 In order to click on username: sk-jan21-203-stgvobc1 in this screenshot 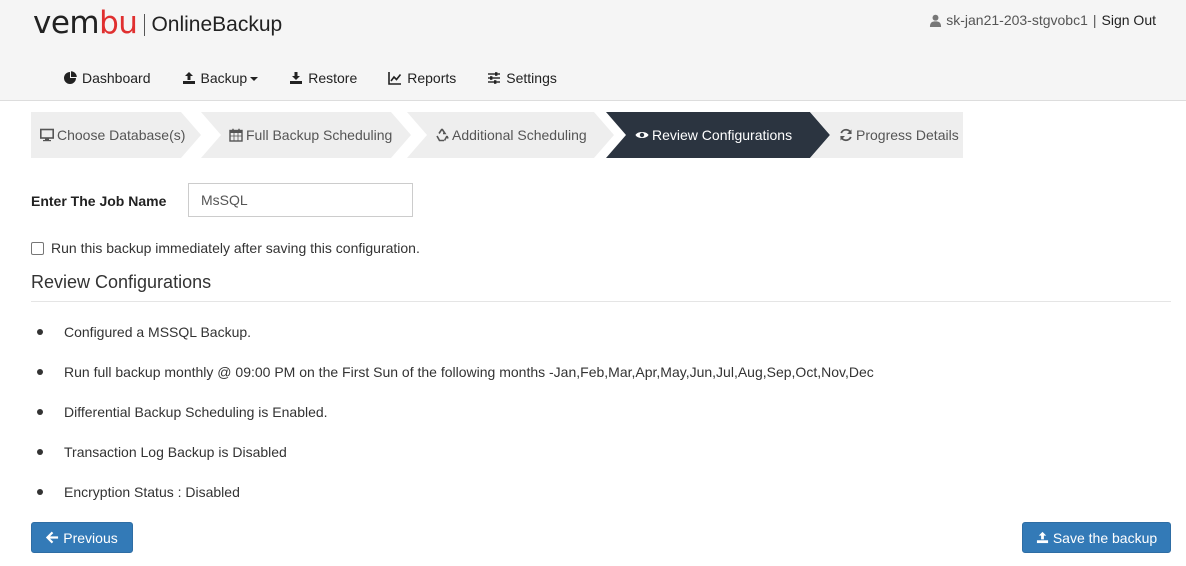, I will do `click(1017, 20)`.